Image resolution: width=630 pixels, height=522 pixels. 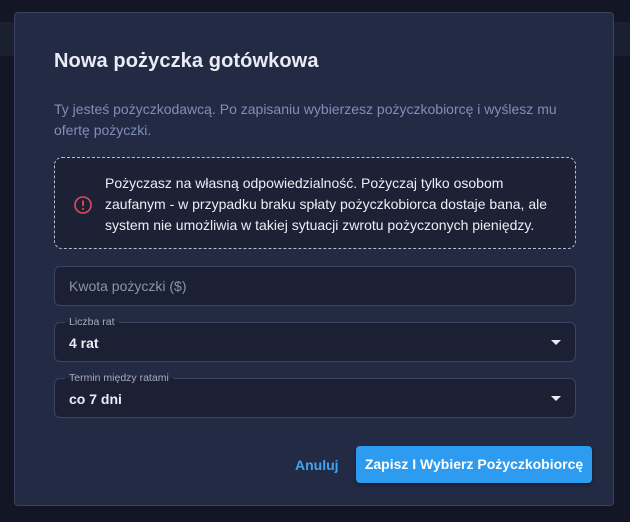 What do you see at coordinates (128, 286) in the screenshot?
I see `loan-amount-placeholder: Kwota pożyczki ($)` at bounding box center [128, 286].